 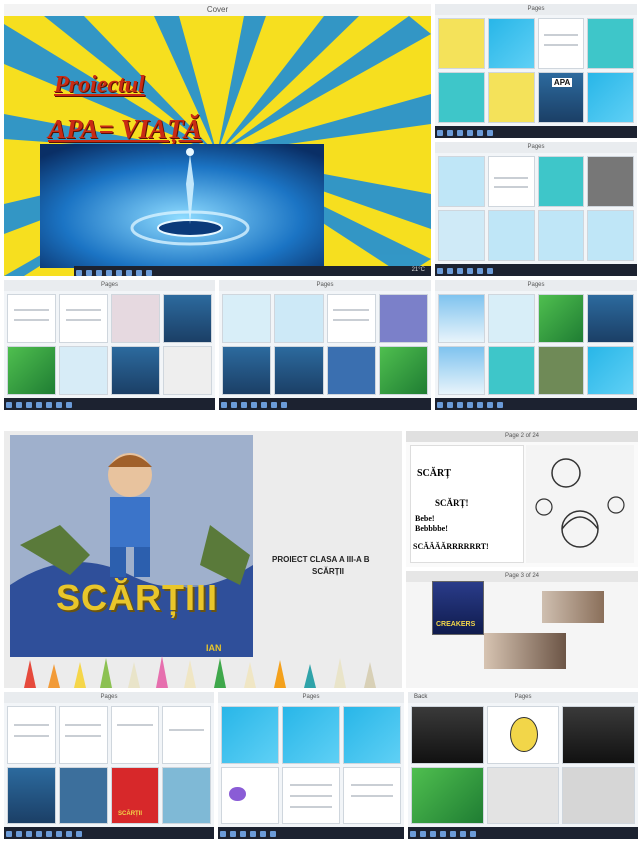 I want to click on pages-screenshot-bottom-3: Pages Back, so click(x=523, y=765).